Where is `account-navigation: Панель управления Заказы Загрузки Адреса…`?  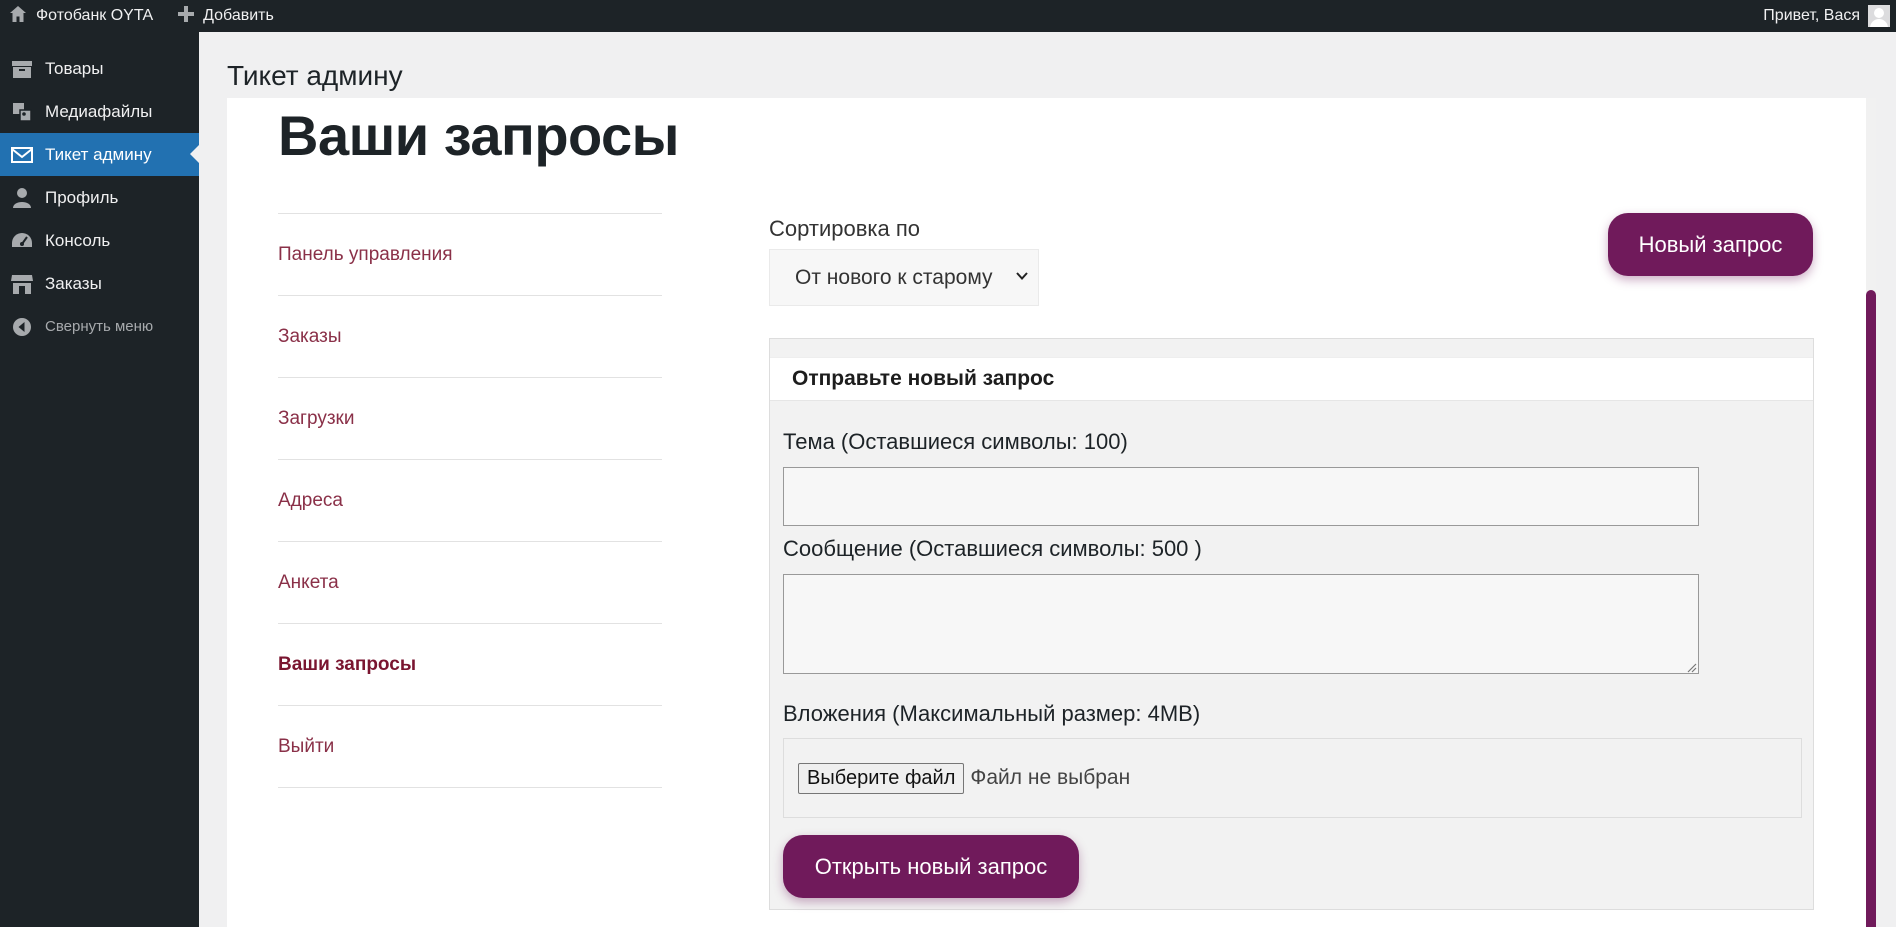
account-navigation: Панель управления Заказы Загрузки Адреса… is located at coordinates (470, 500).